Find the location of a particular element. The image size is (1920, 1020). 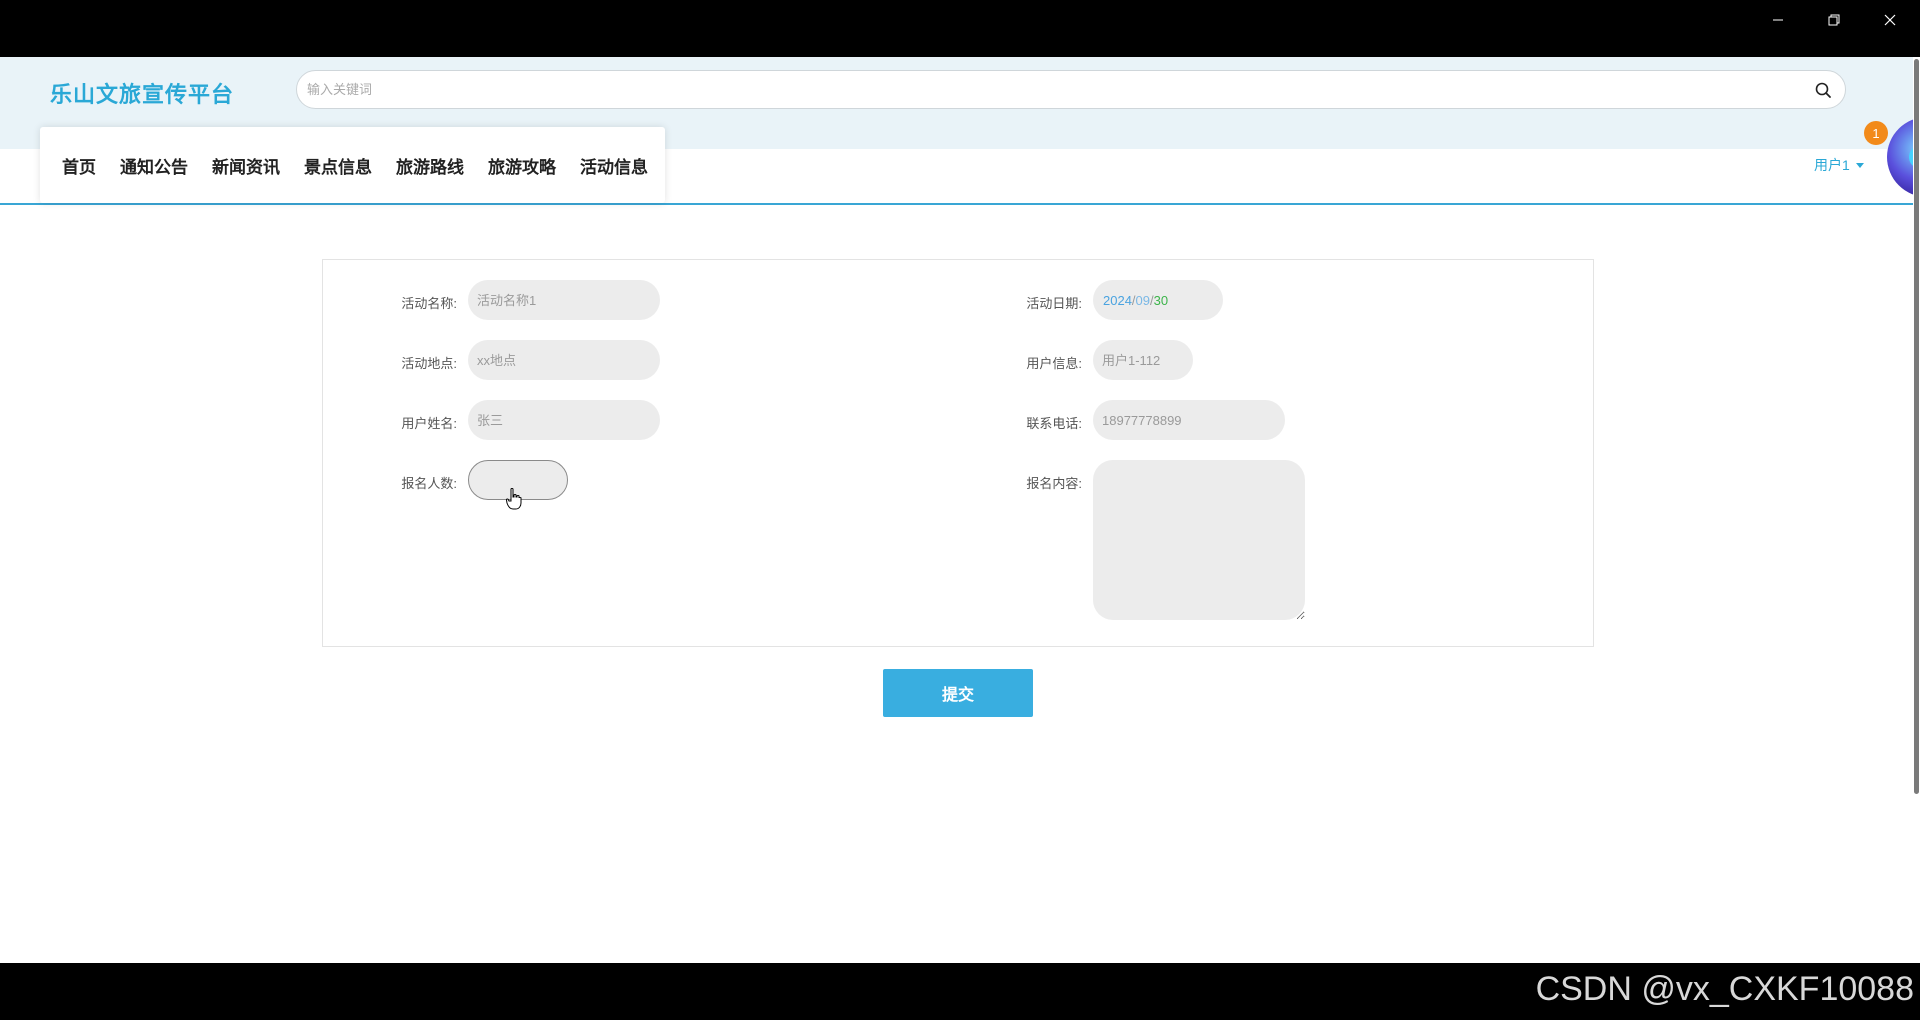

location-label: 活动地点: is located at coordinates (429, 363).